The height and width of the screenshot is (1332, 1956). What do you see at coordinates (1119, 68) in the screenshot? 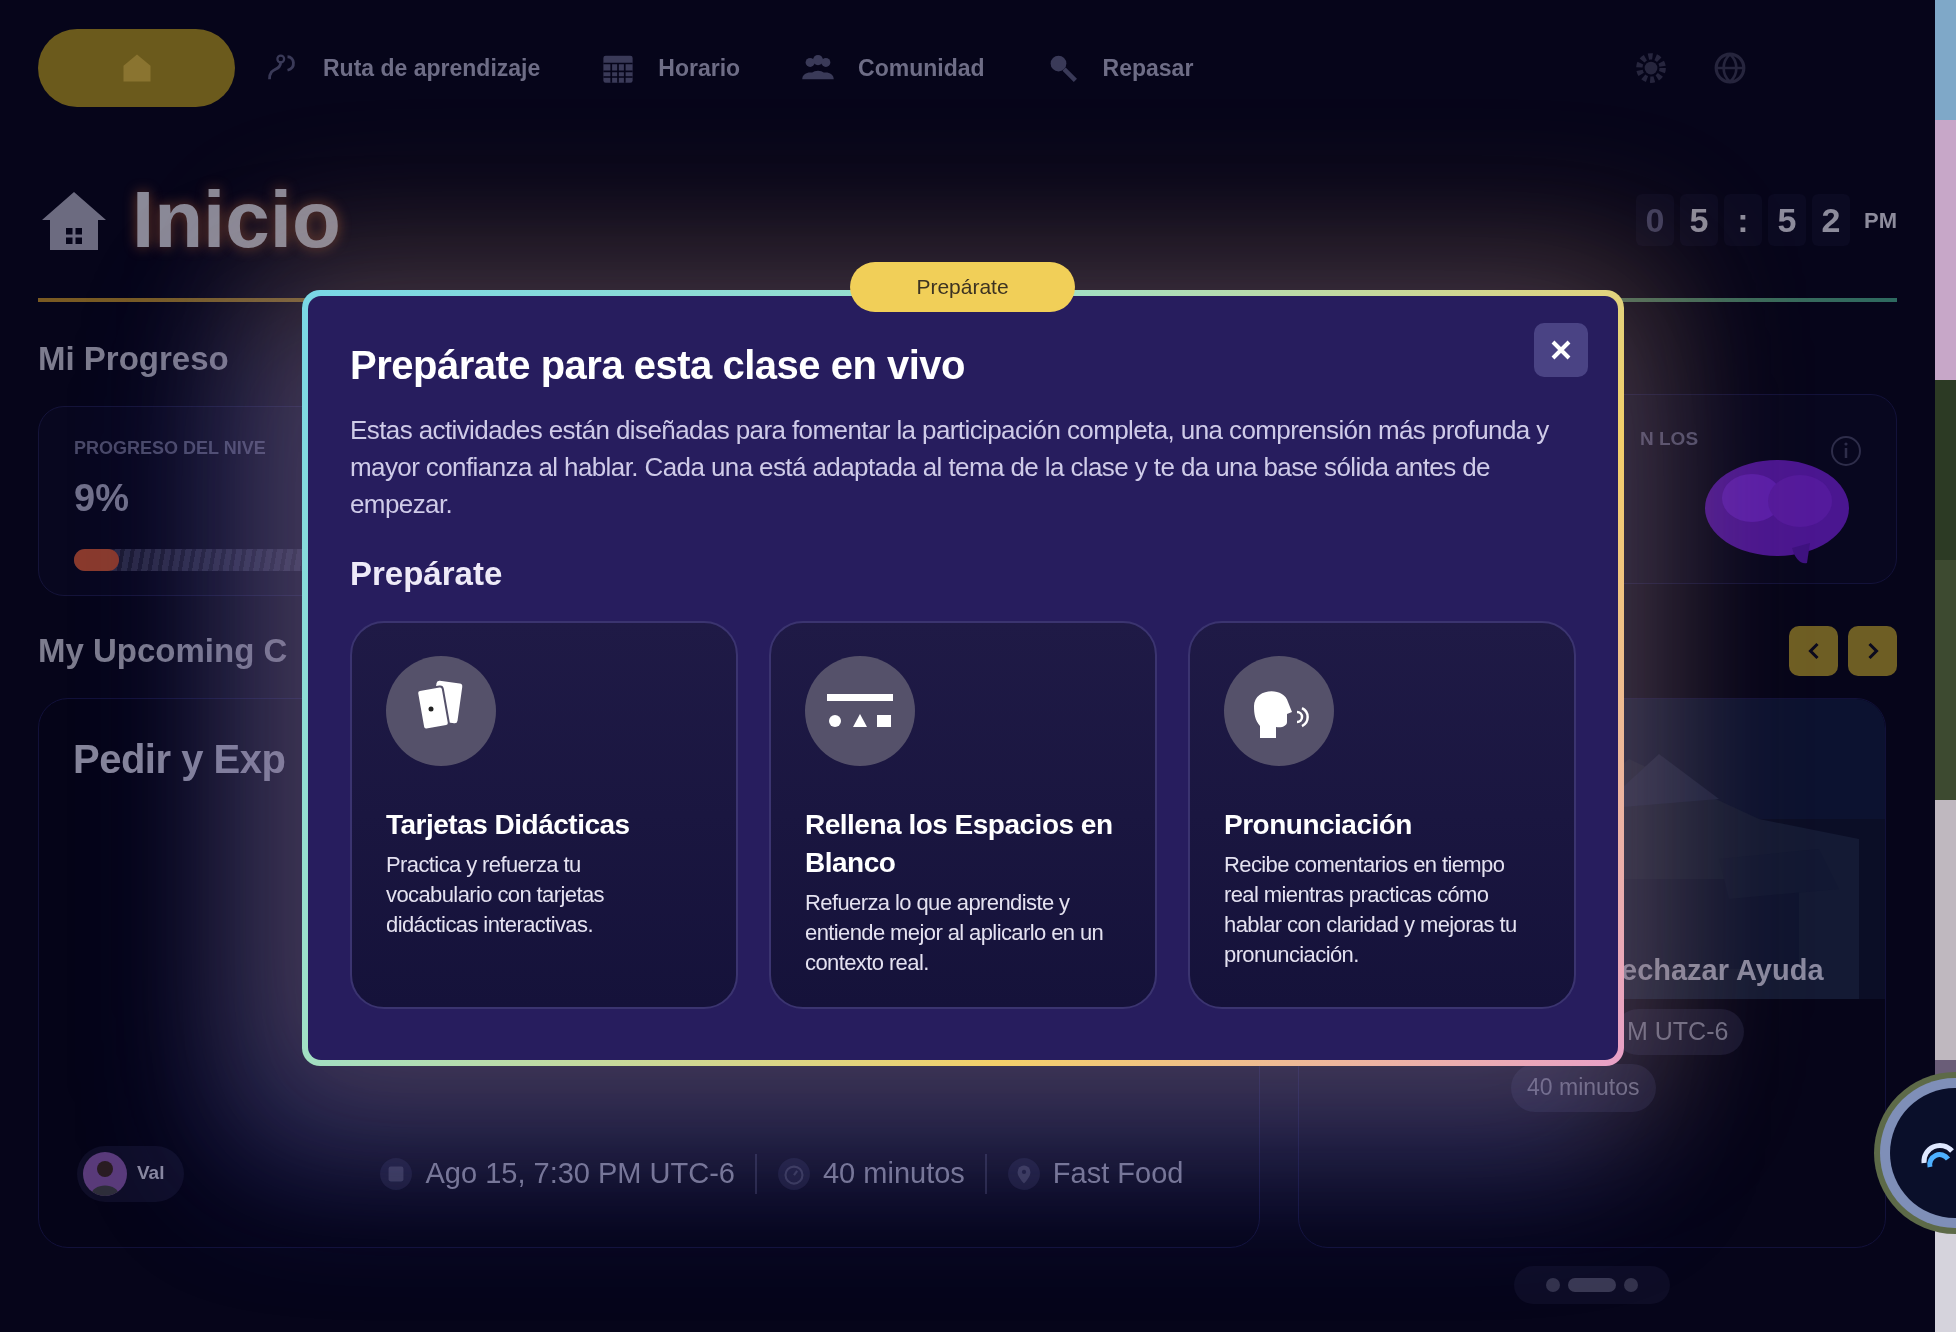
I see `nav-tab: Repasar` at bounding box center [1119, 68].